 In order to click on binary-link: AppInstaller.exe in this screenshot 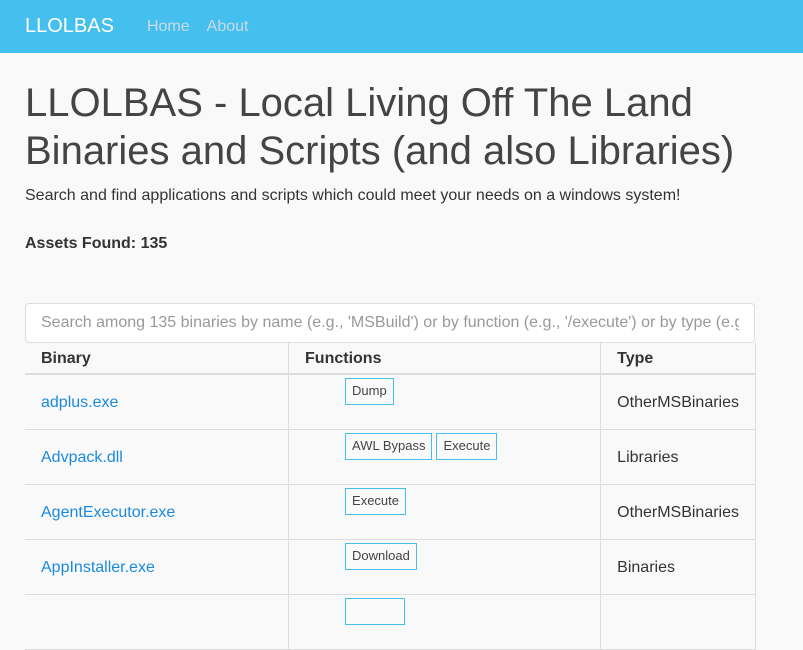, I will do `click(98, 567)`.